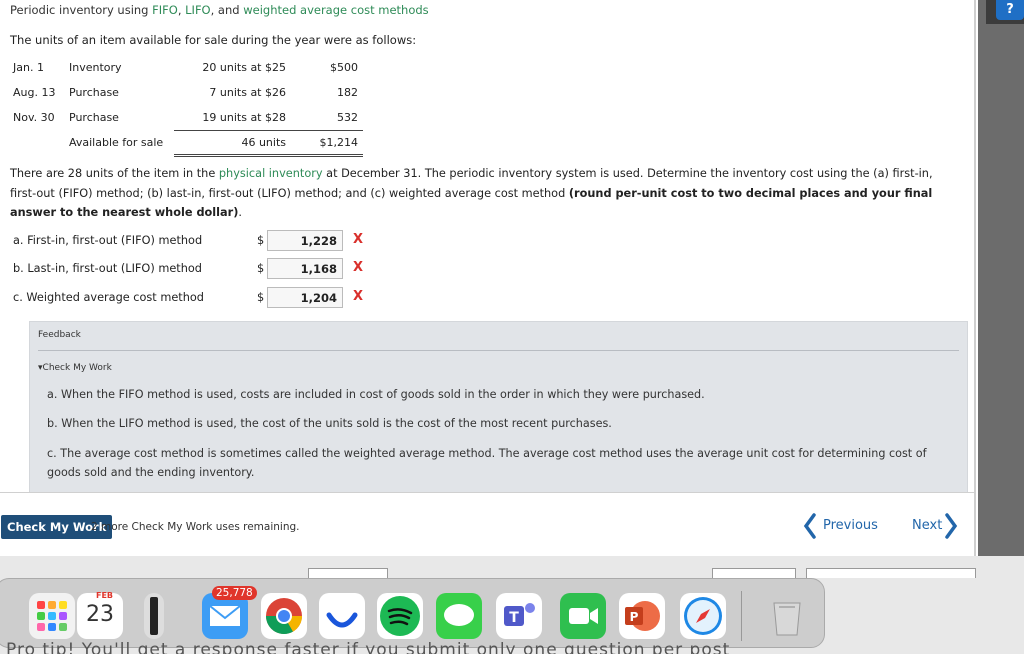 Image resolution: width=1024 pixels, height=654 pixels. Describe the element at coordinates (232, 143) in the screenshot. I see `units-total-cell: 46 units` at that location.